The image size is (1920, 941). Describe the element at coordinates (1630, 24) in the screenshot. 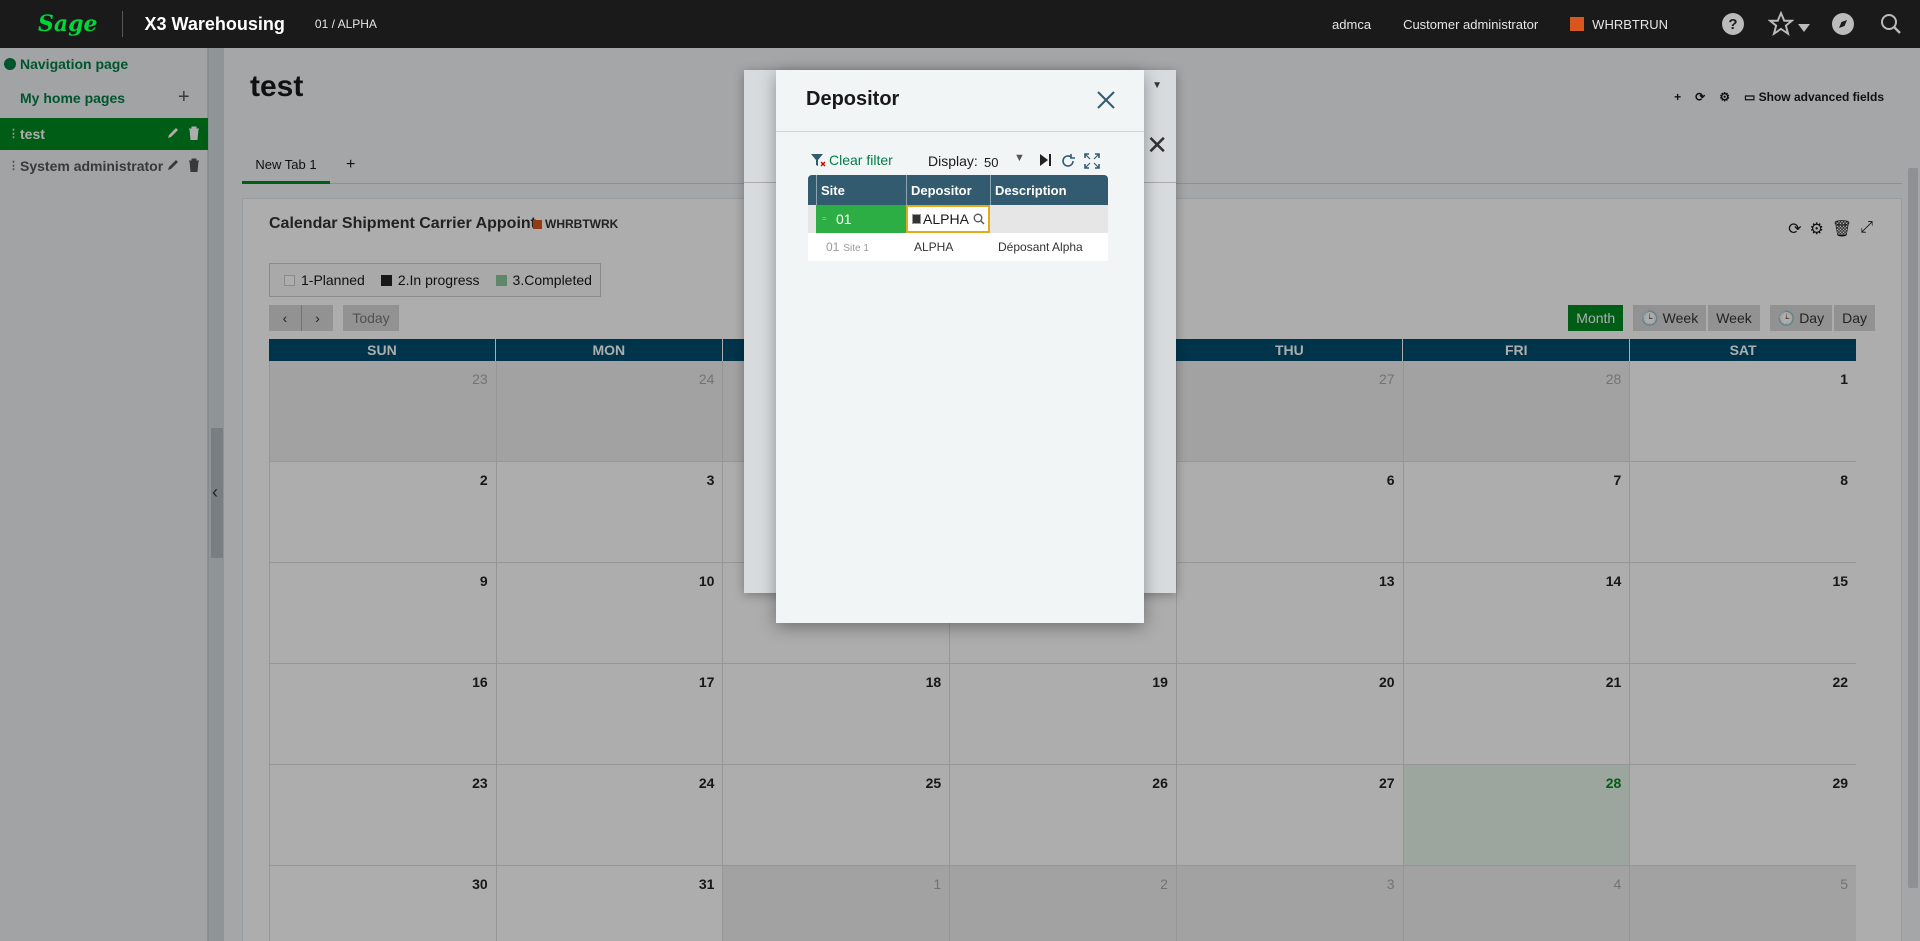

I see `folder-name: WHRBTRUN` at that location.